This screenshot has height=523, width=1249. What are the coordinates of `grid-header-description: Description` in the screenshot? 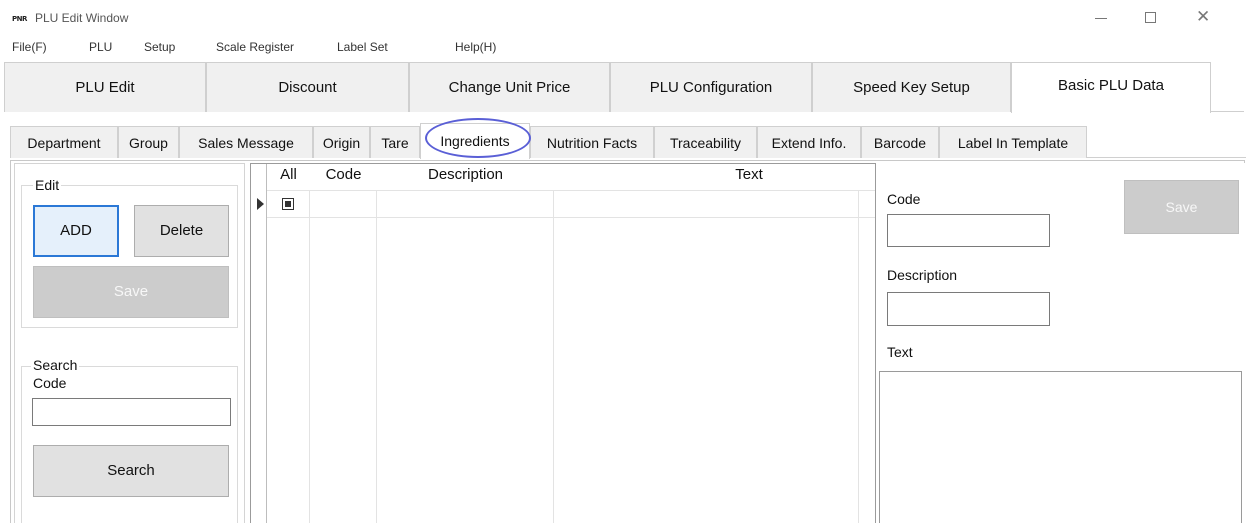 It's located at (465, 177).